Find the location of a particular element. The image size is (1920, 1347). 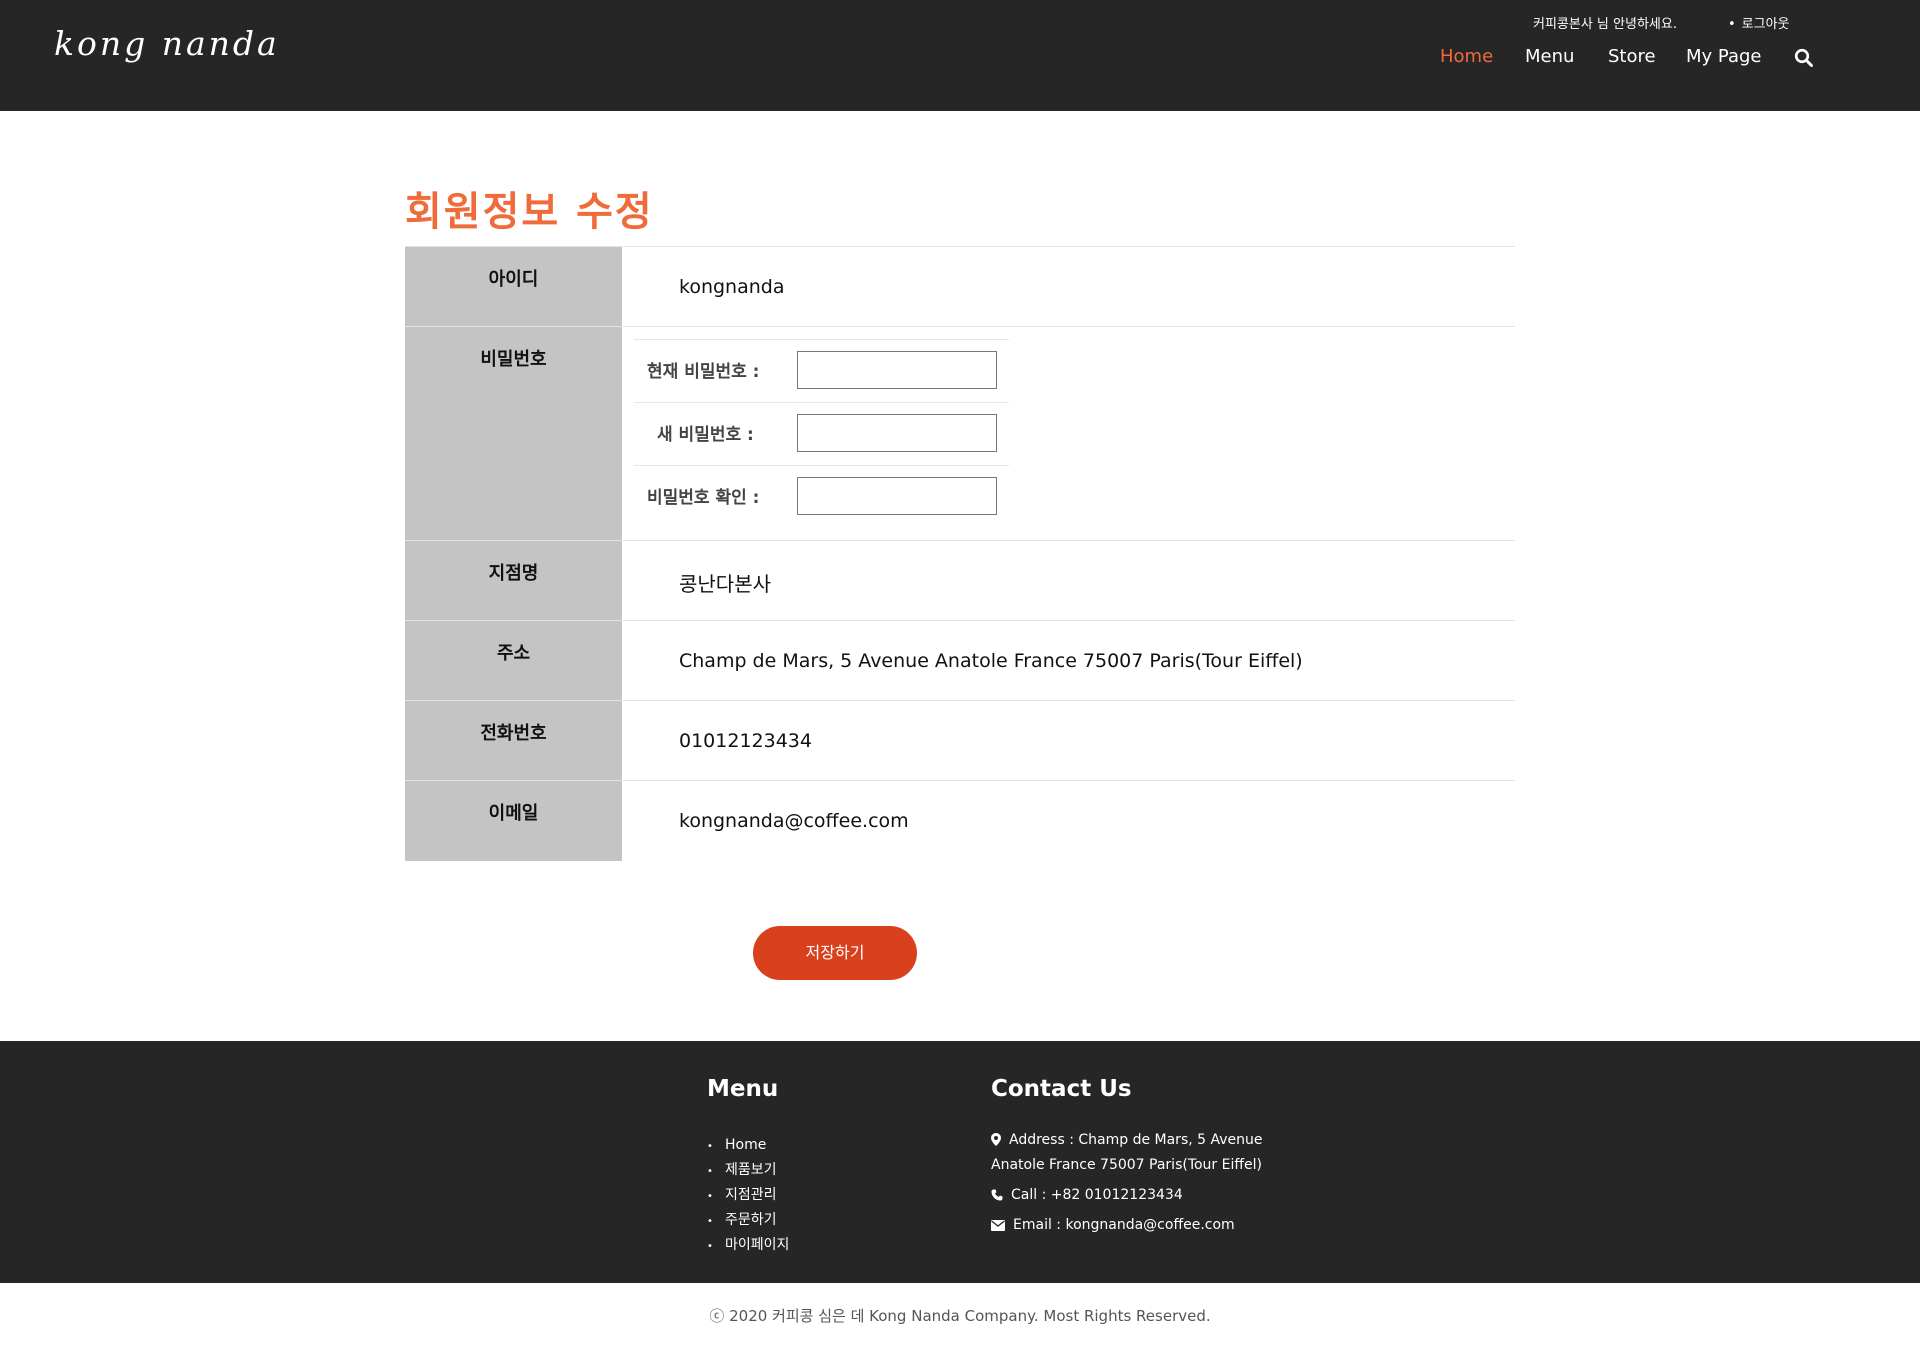

footer-menu-label: 제품보기 is located at coordinates (751, 1170).